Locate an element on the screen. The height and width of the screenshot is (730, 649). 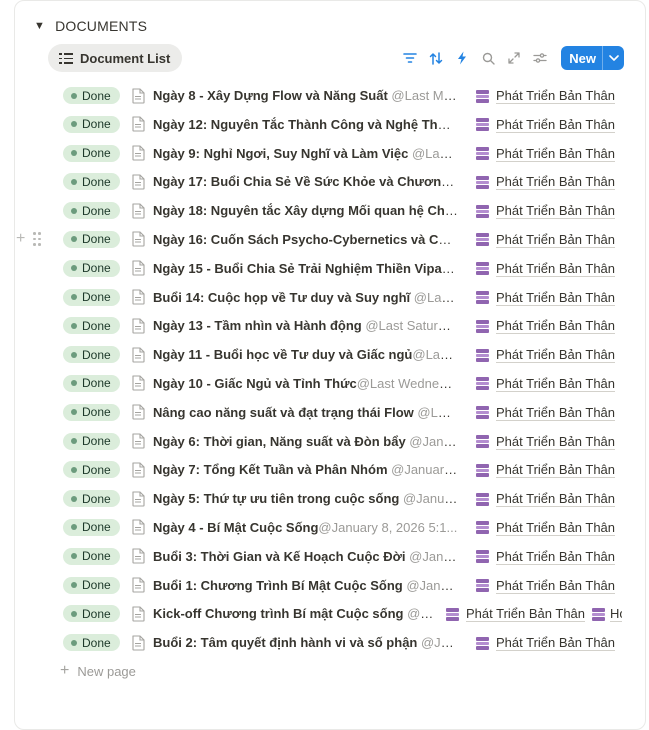
view-tab-document-list: Document List is located at coordinates (115, 58).